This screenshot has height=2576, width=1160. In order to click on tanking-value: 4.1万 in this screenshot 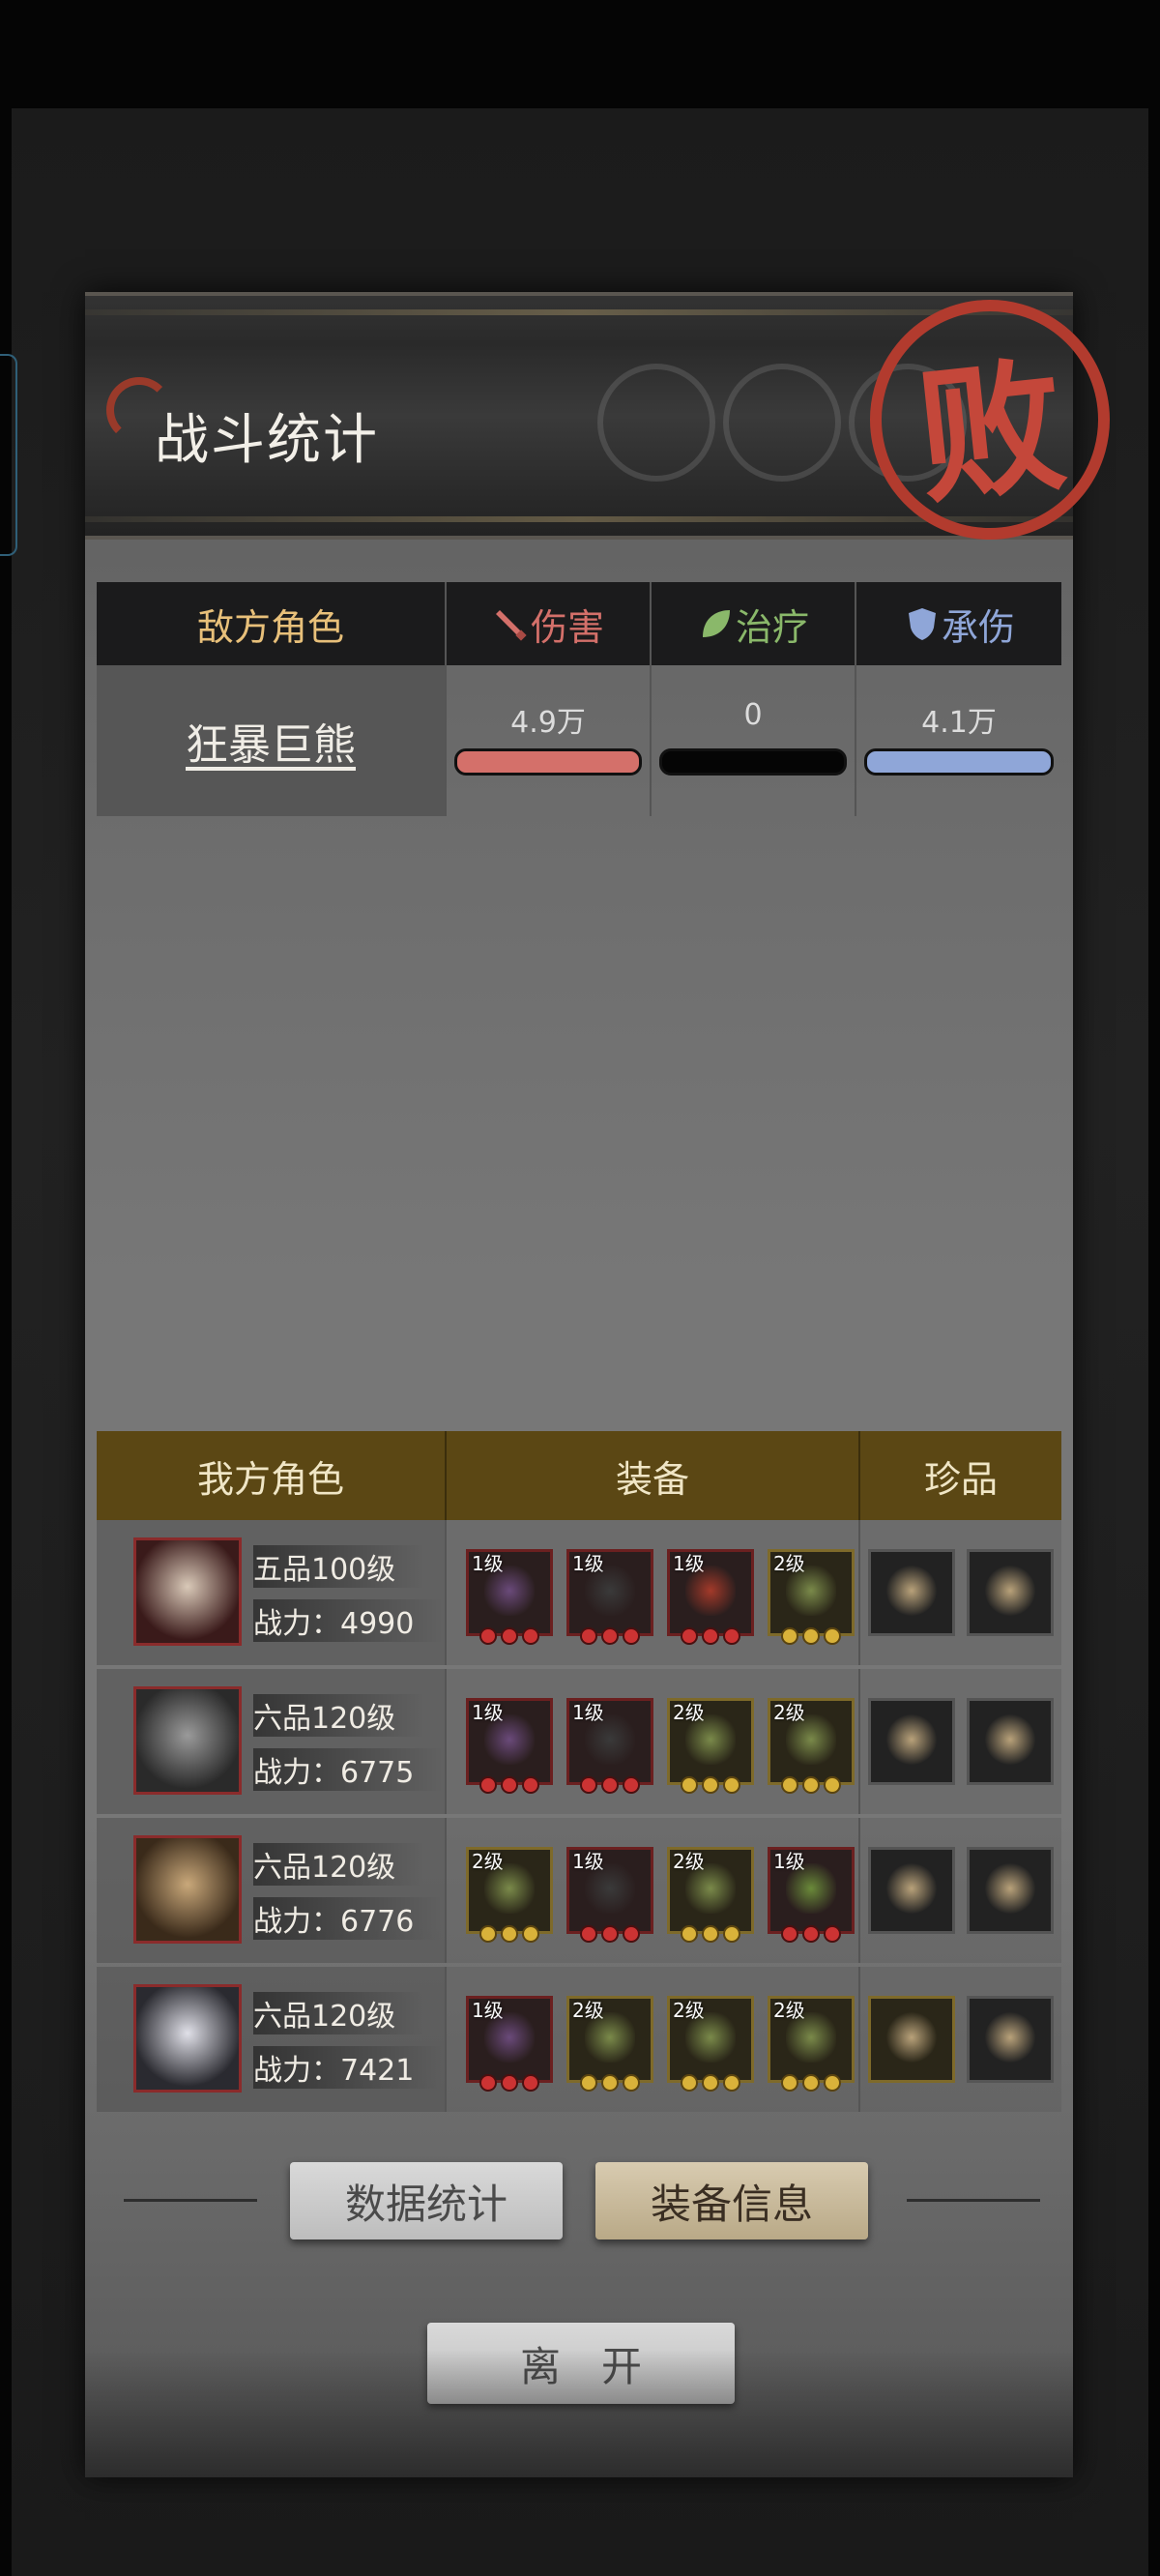, I will do `click(959, 723)`.